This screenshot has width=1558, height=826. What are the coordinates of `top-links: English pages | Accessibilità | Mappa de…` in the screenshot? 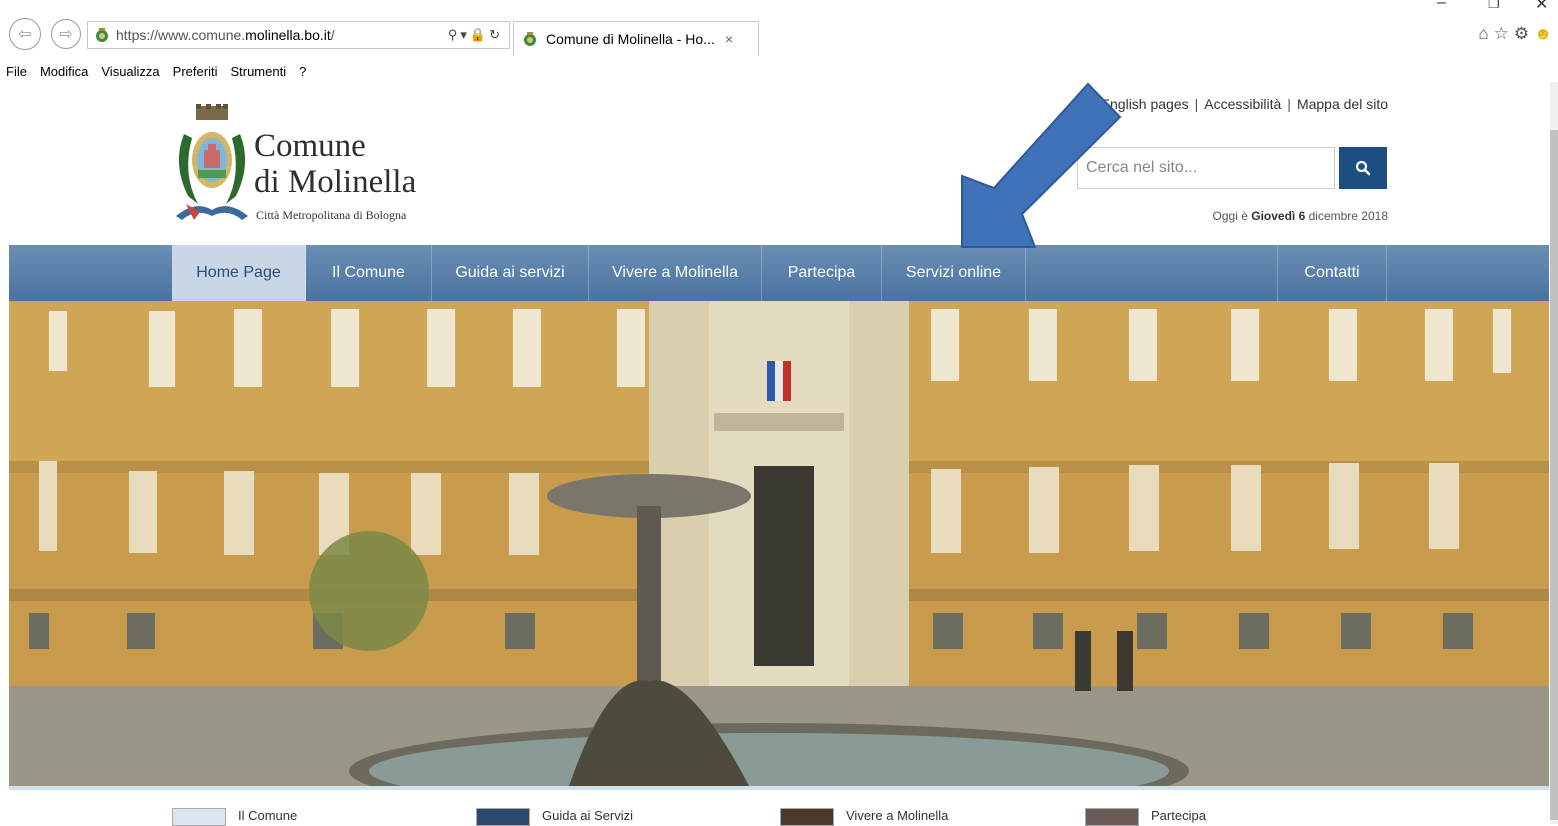 It's located at (1244, 104).